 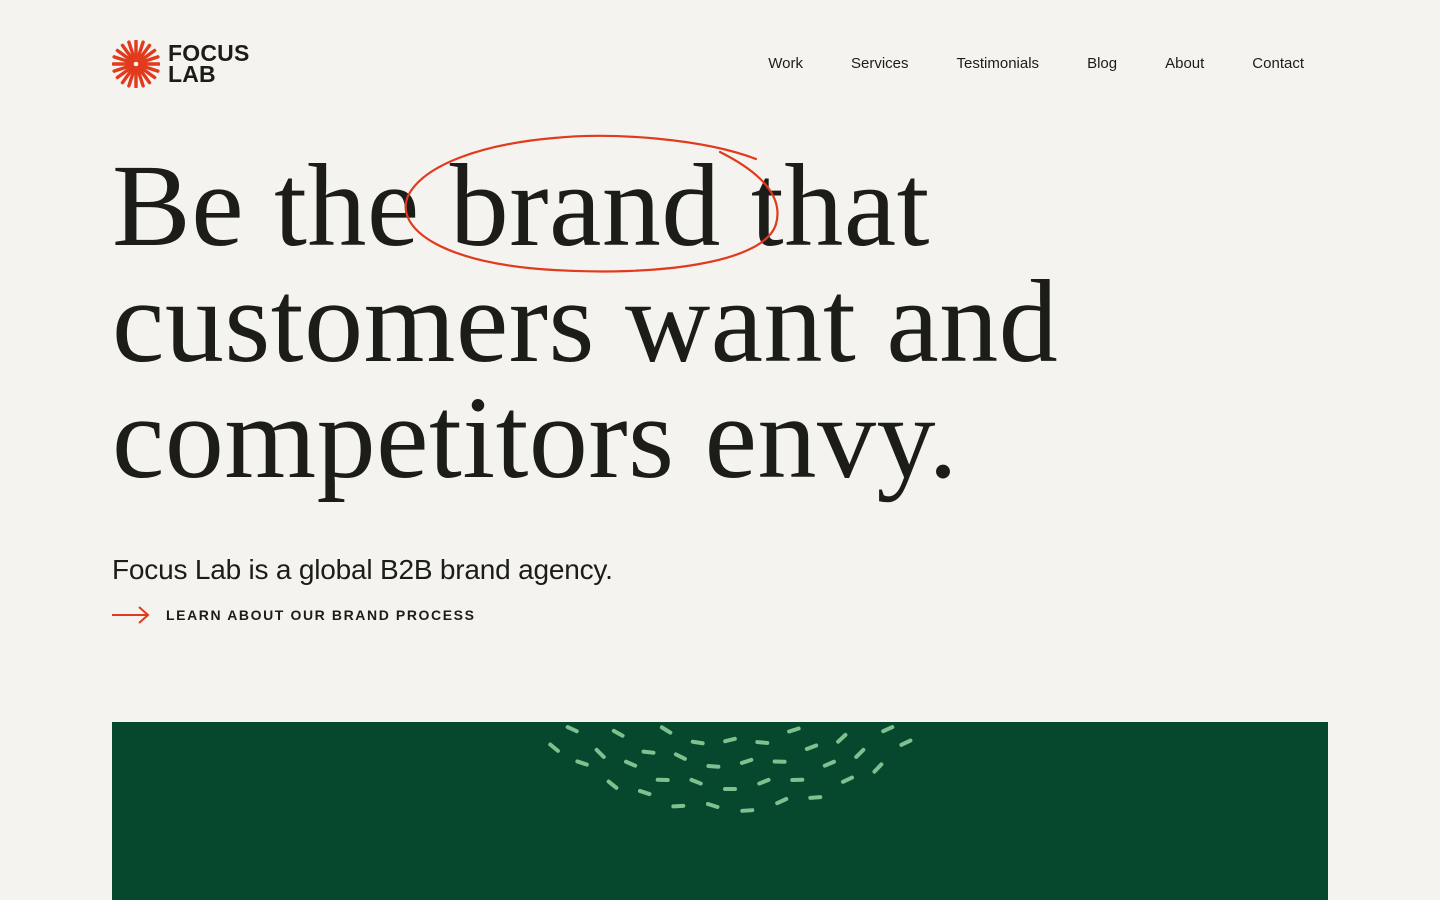 I want to click on logo-link: FOCUS LAB, so click(x=181, y=64).